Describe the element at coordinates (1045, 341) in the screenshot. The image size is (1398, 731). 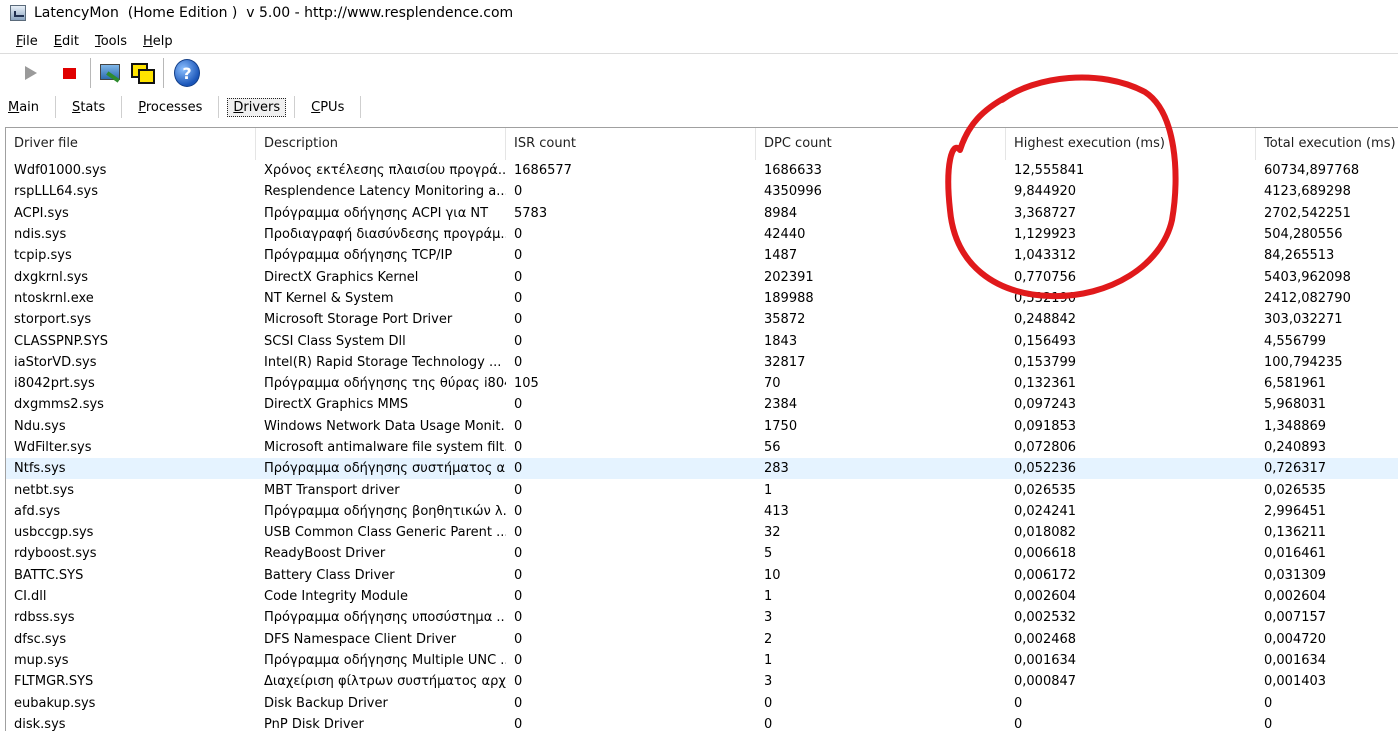
I see `cell-highest-execution: 0,156493` at that location.